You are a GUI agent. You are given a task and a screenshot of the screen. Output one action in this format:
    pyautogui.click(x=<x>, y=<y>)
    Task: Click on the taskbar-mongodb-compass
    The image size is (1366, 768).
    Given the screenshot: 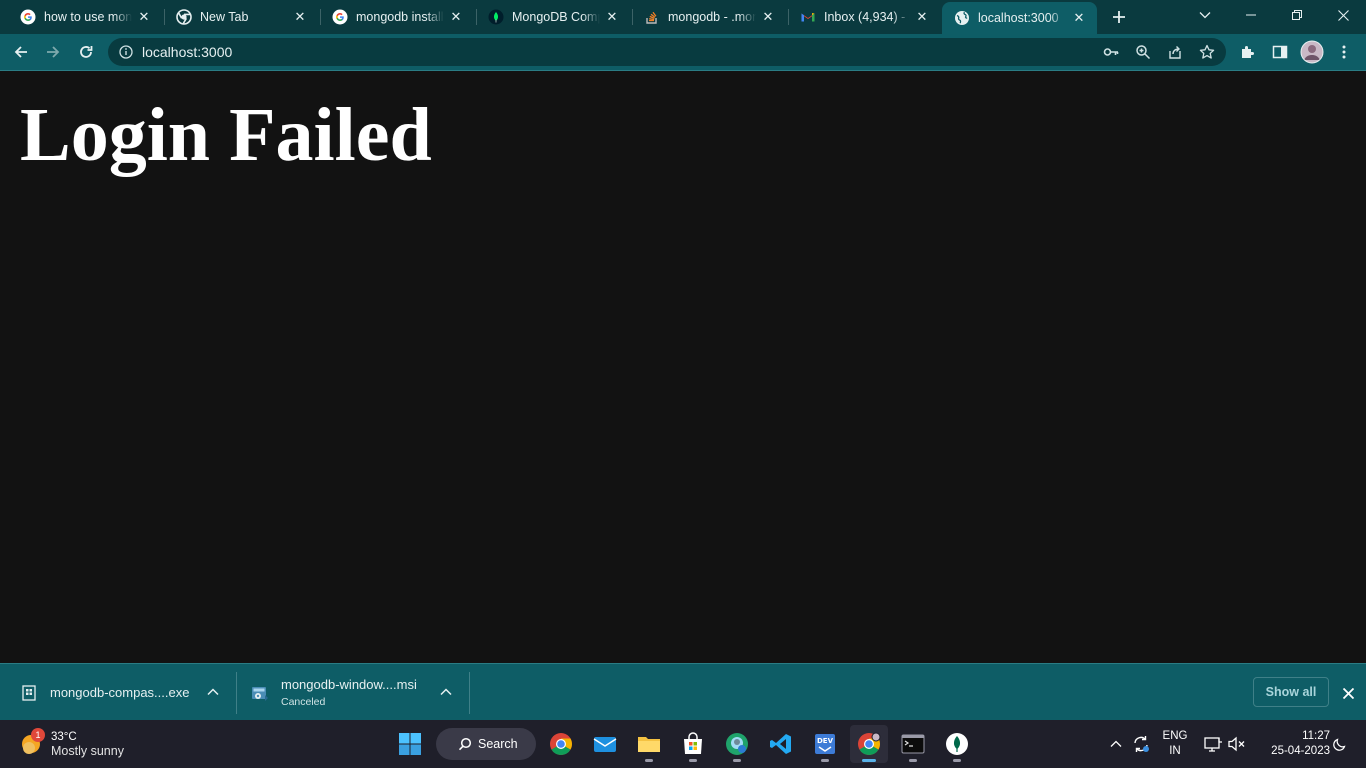 What is the action you would take?
    pyautogui.click(x=957, y=744)
    